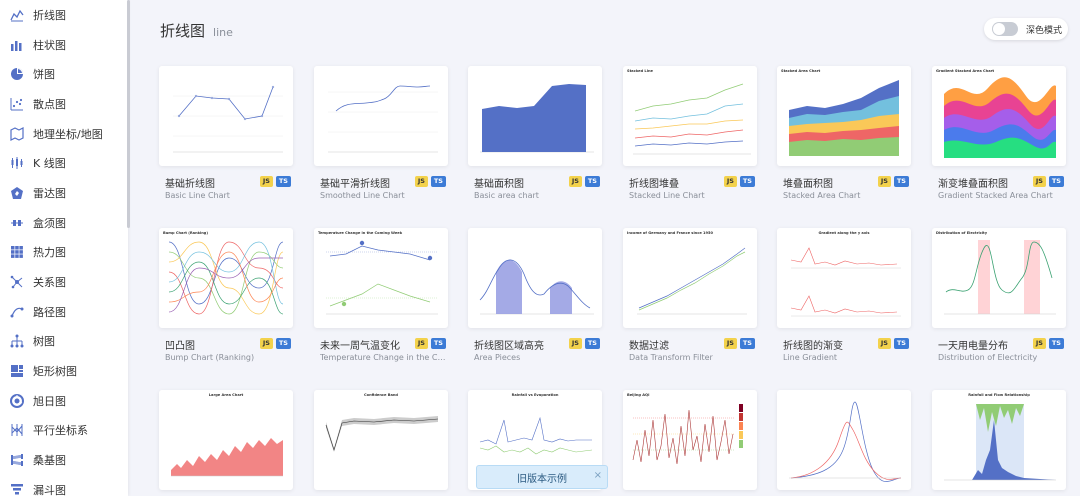 This screenshot has height=496, width=1080. I want to click on sidebar-item-label: 柱状图, so click(49, 45).